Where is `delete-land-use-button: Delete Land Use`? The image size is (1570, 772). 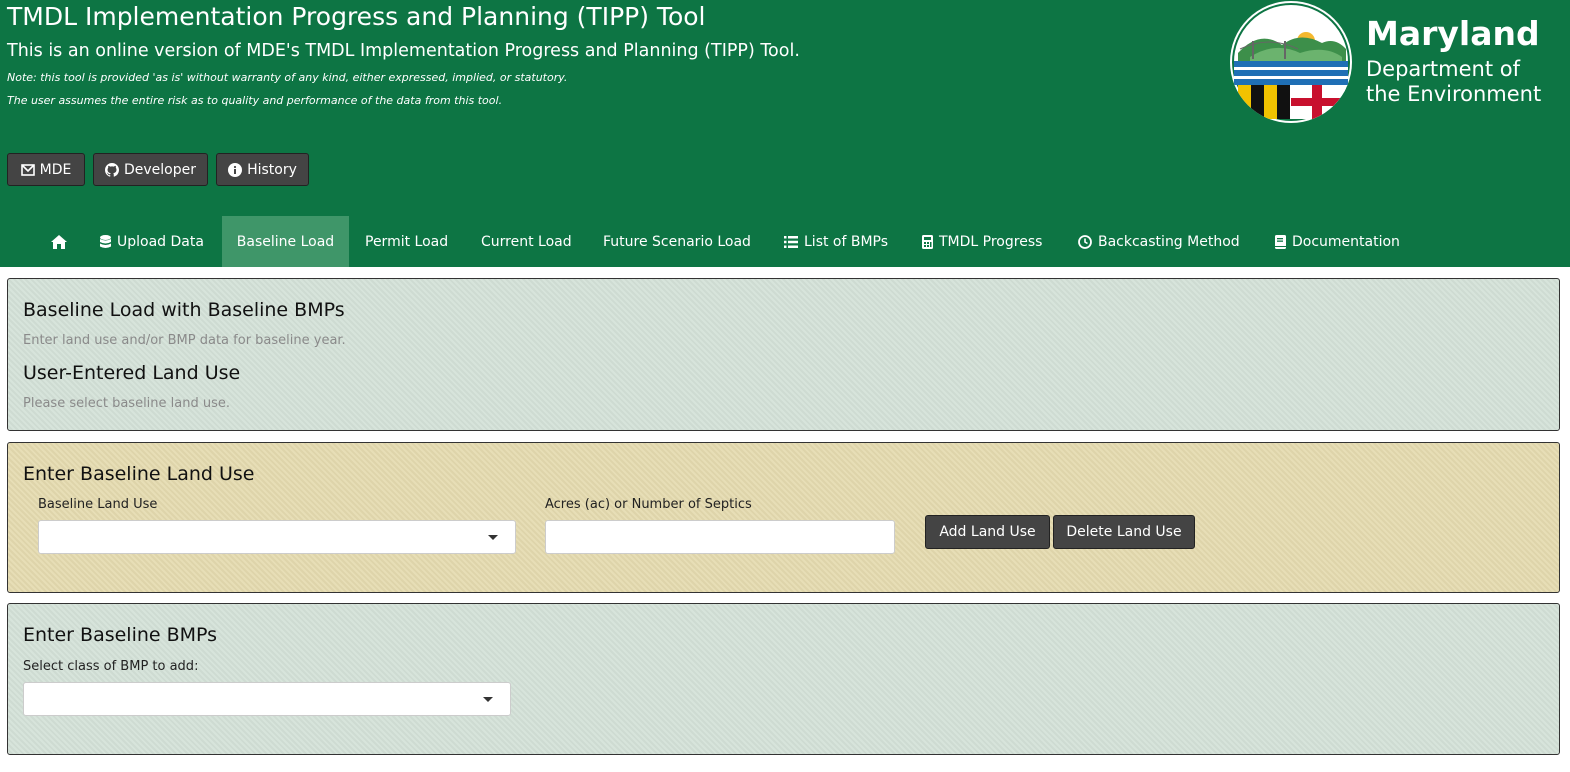 delete-land-use-button: Delete Land Use is located at coordinates (1124, 532).